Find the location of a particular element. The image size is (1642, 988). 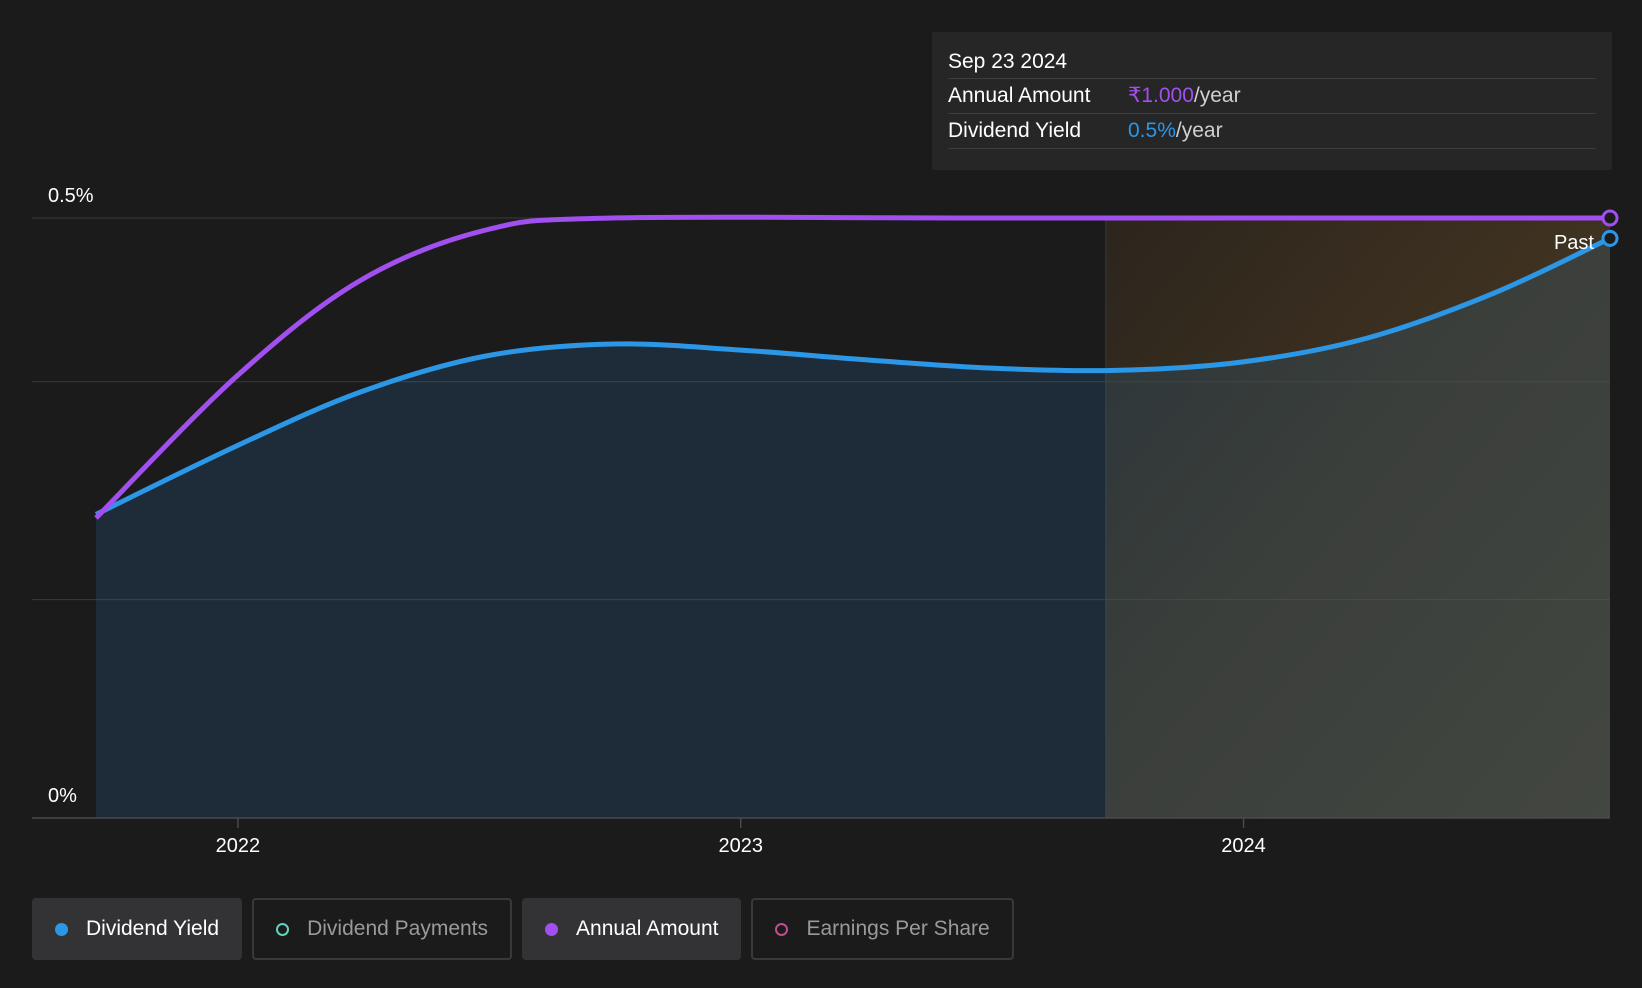

tooltip-label: Annual Amount is located at coordinates (1019, 95).